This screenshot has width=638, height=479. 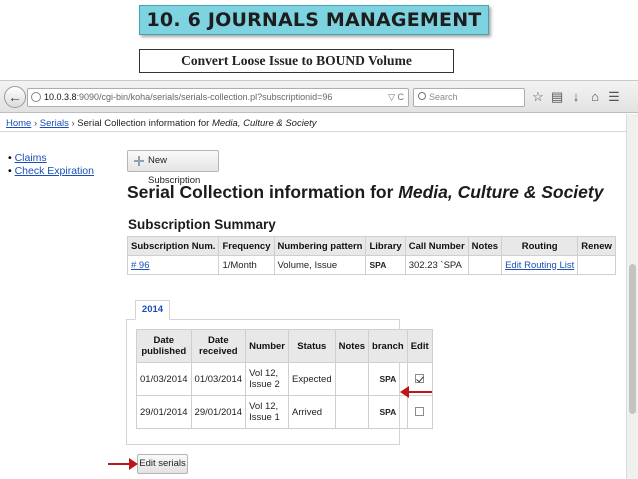 I want to click on column-header: Renew, so click(x=596, y=246).